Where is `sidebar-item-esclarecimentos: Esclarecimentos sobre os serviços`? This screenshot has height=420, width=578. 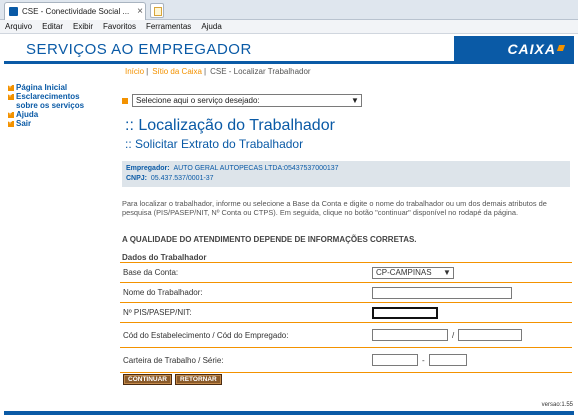 sidebar-item-esclarecimentos: Esclarecimentos sobre os serviços is located at coordinates (63, 100).